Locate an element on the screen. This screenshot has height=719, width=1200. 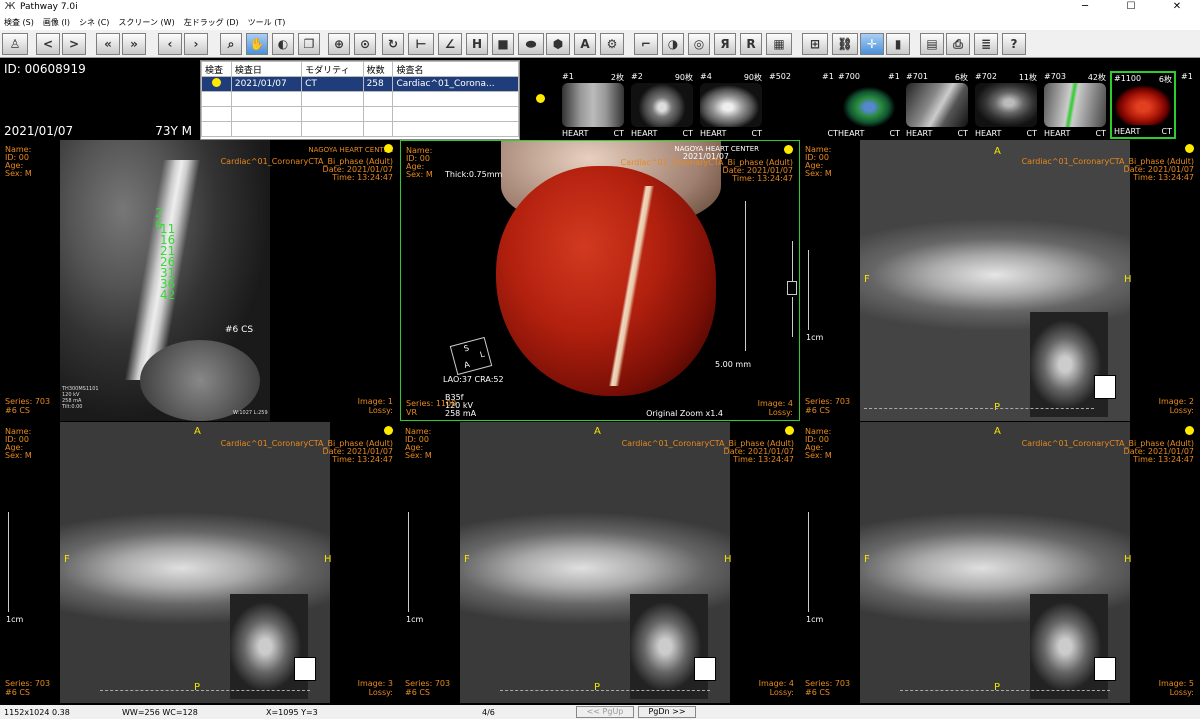
scale-mm: 5.00 mm is located at coordinates (733, 364).